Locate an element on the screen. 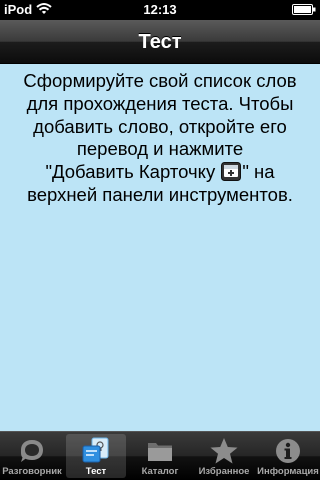  status-time: 12:13 is located at coordinates (160, 9).